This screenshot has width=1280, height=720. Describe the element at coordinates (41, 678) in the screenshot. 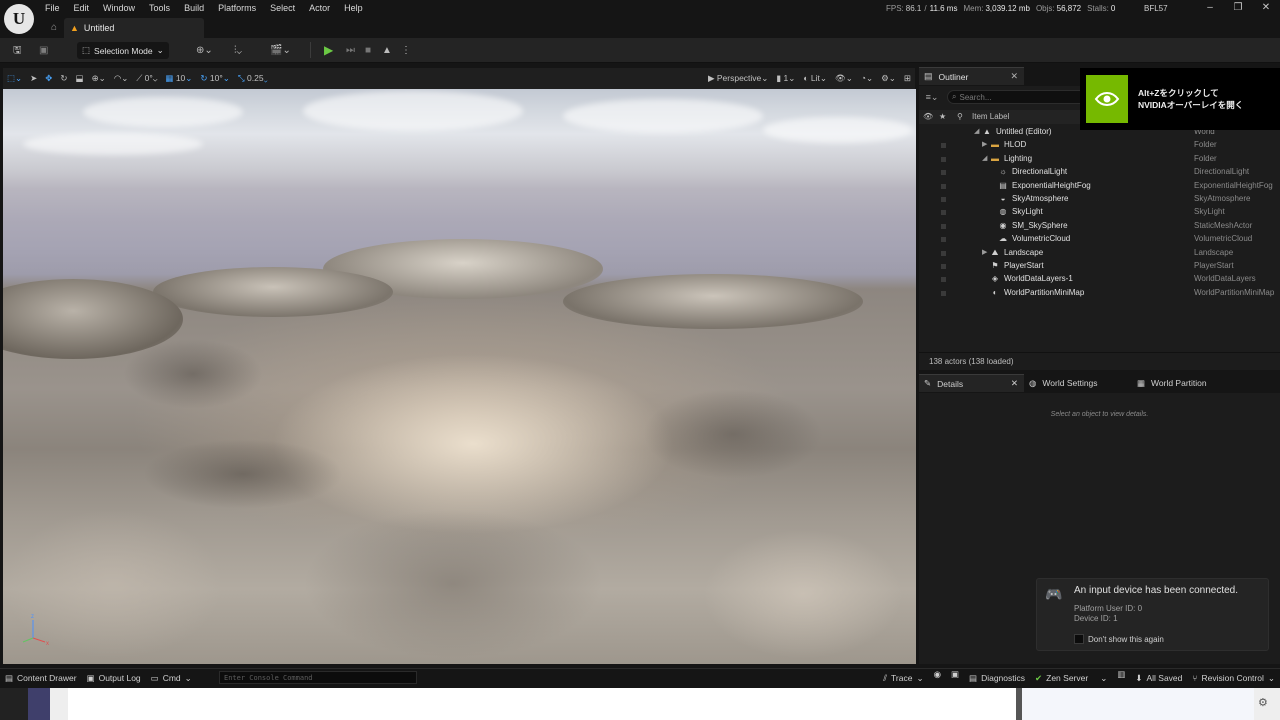

I see `content-drawer-button: ▤ Content Drawer` at that location.